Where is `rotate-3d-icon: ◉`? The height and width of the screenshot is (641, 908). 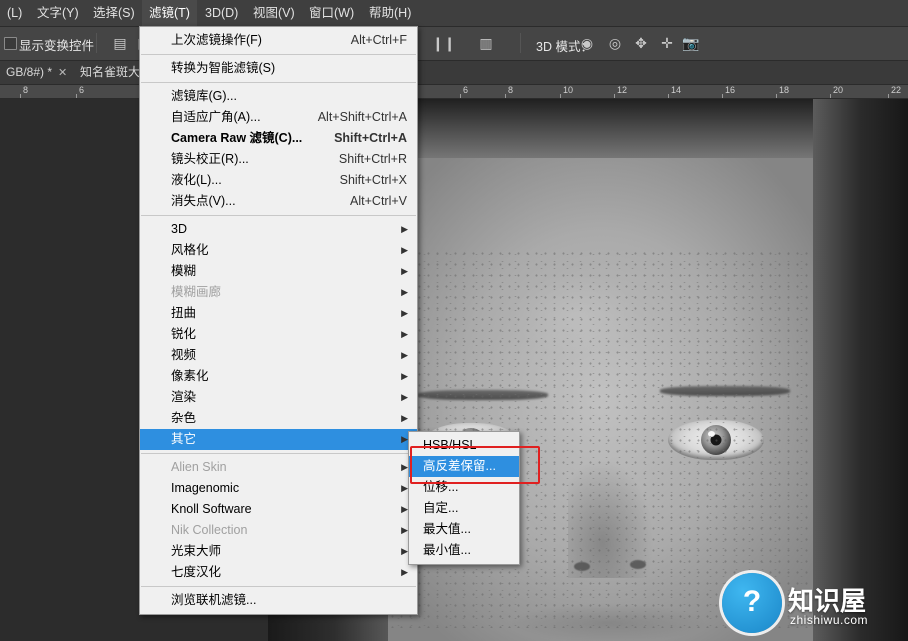 rotate-3d-icon: ◉ is located at coordinates (587, 43).